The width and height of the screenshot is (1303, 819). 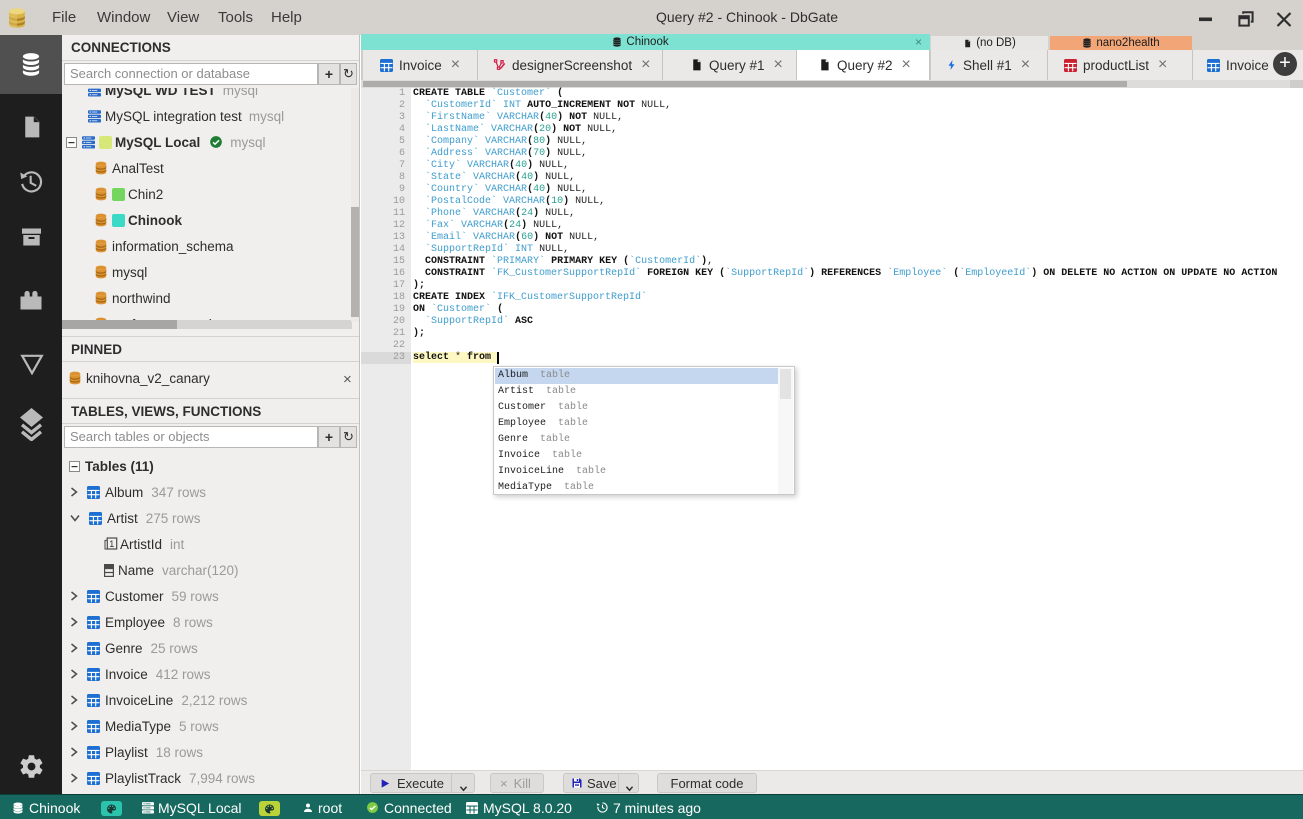 What do you see at coordinates (111, 544) in the screenshot?
I see `svg-text: 1` at bounding box center [111, 544].